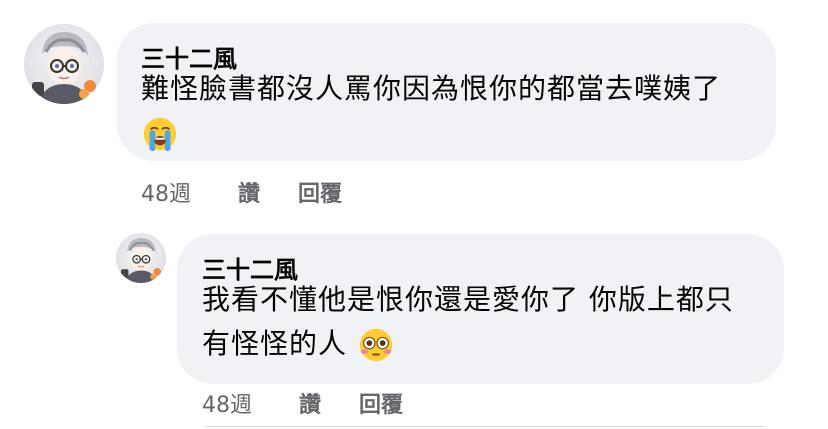  Describe the element at coordinates (160, 134) in the screenshot. I see `loudly-crying-face-icon` at that location.